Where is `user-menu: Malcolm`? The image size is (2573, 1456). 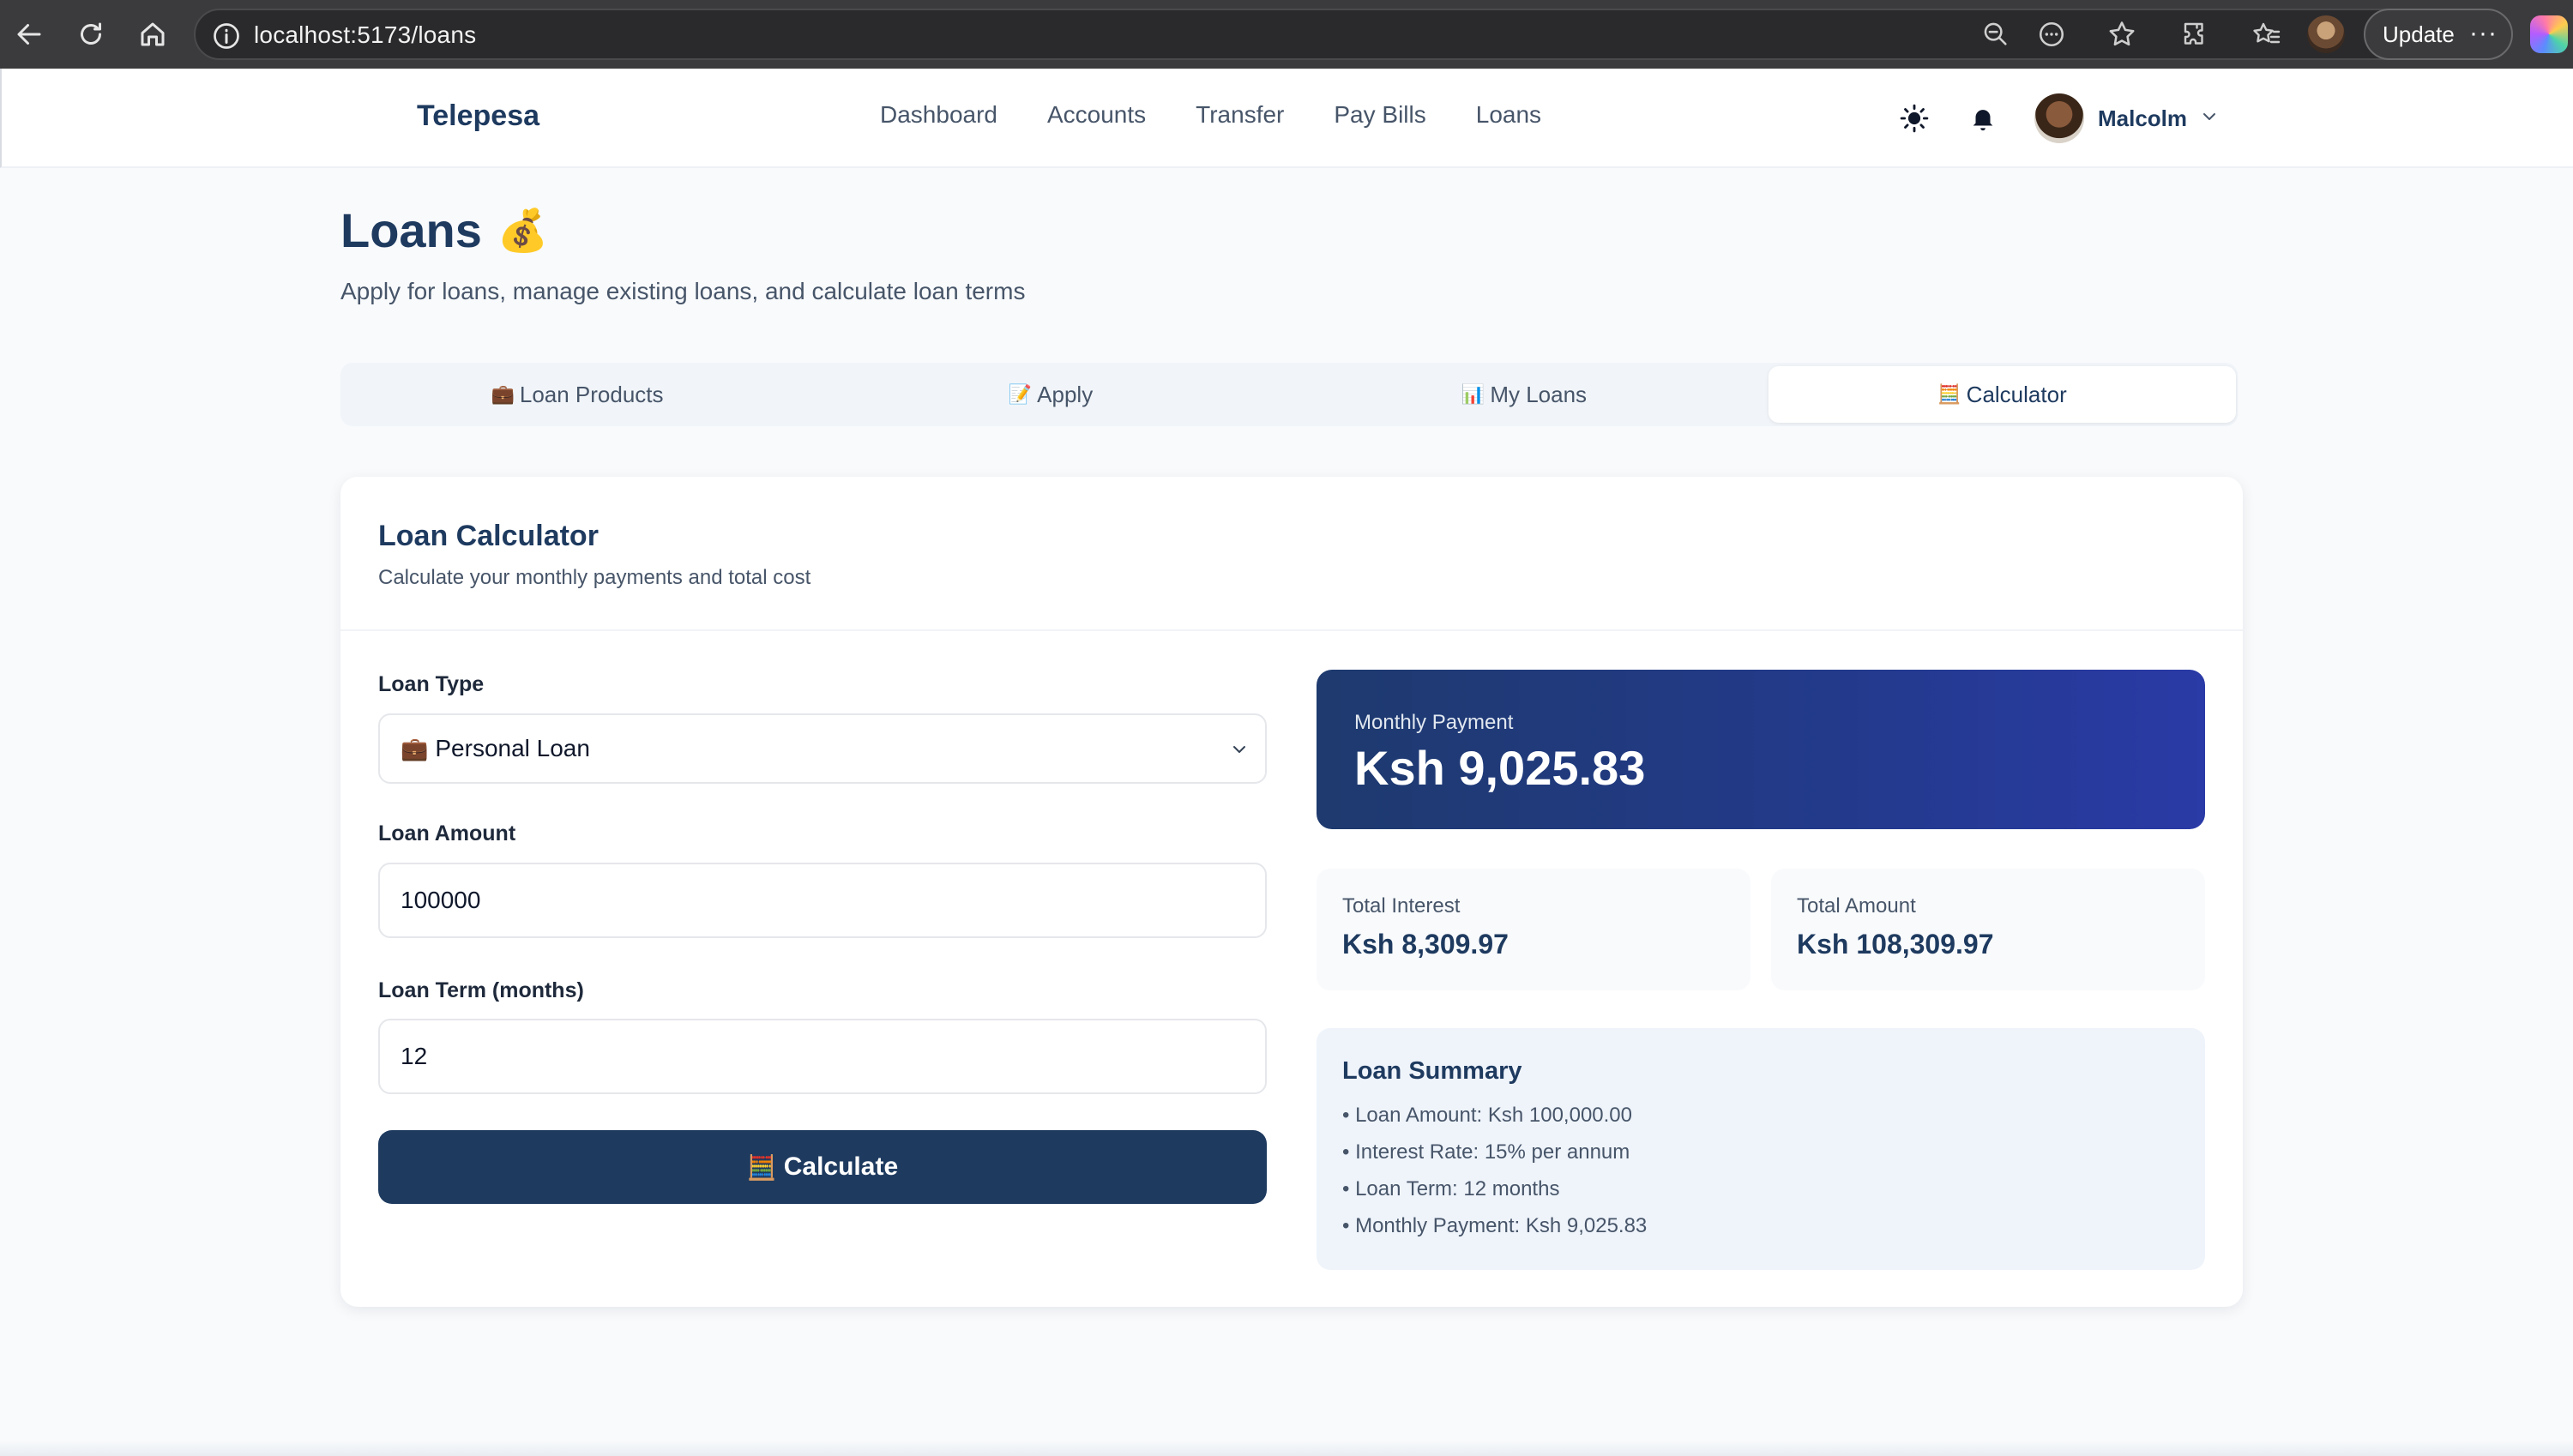
user-menu: Malcolm is located at coordinates (2127, 119).